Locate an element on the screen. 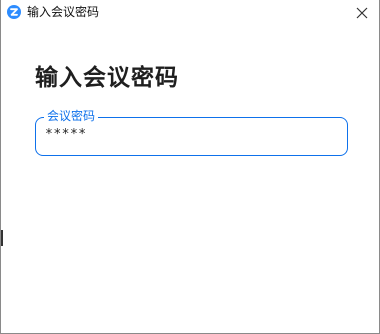 This screenshot has width=380, height=334. background-window-edge is located at coordinates (2, 238).